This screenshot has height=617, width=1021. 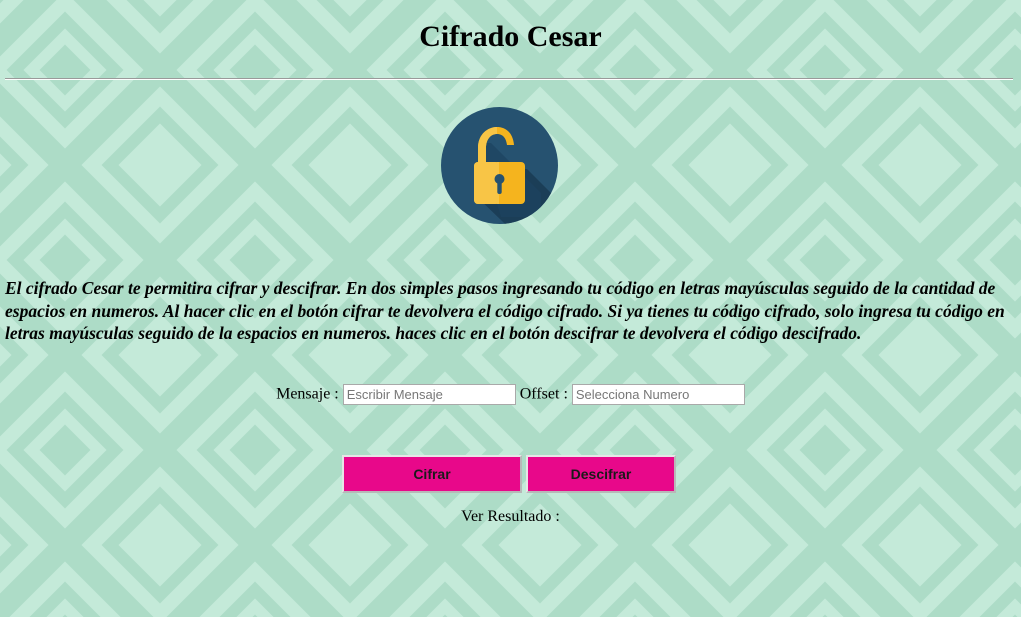 What do you see at coordinates (499, 165) in the screenshot?
I see `open-padlock-icon` at bounding box center [499, 165].